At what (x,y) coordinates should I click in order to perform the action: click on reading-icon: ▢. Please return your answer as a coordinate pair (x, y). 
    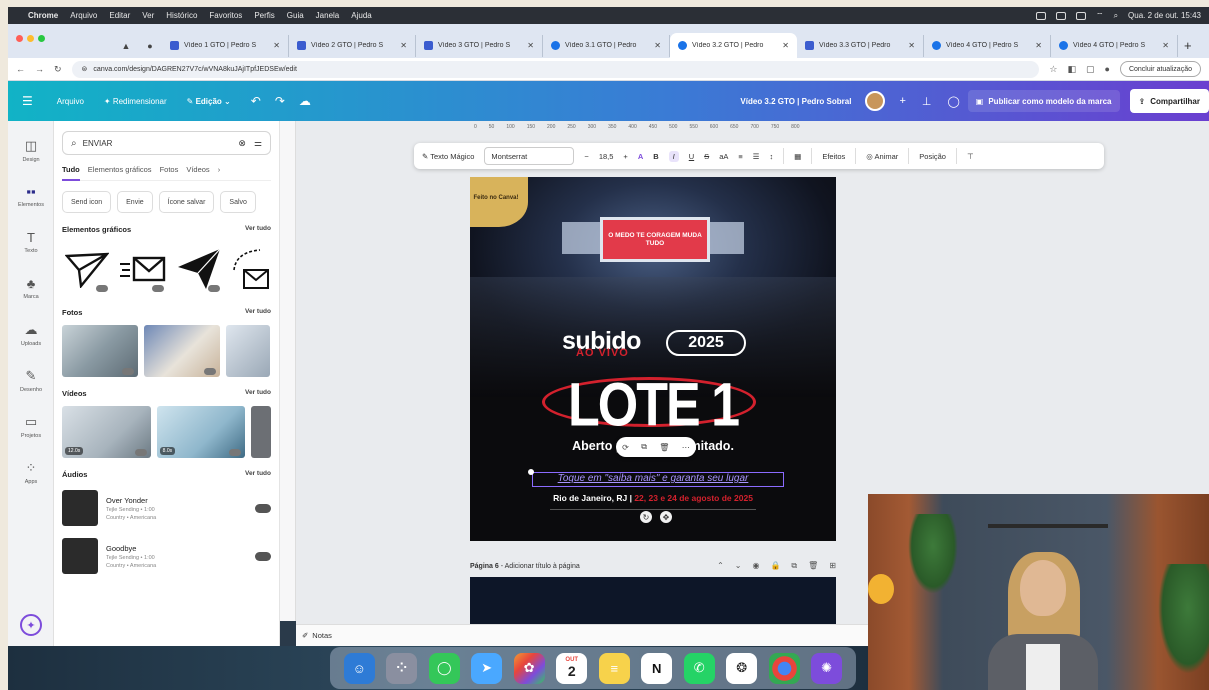
    Looking at the image, I should click on (1090, 69).